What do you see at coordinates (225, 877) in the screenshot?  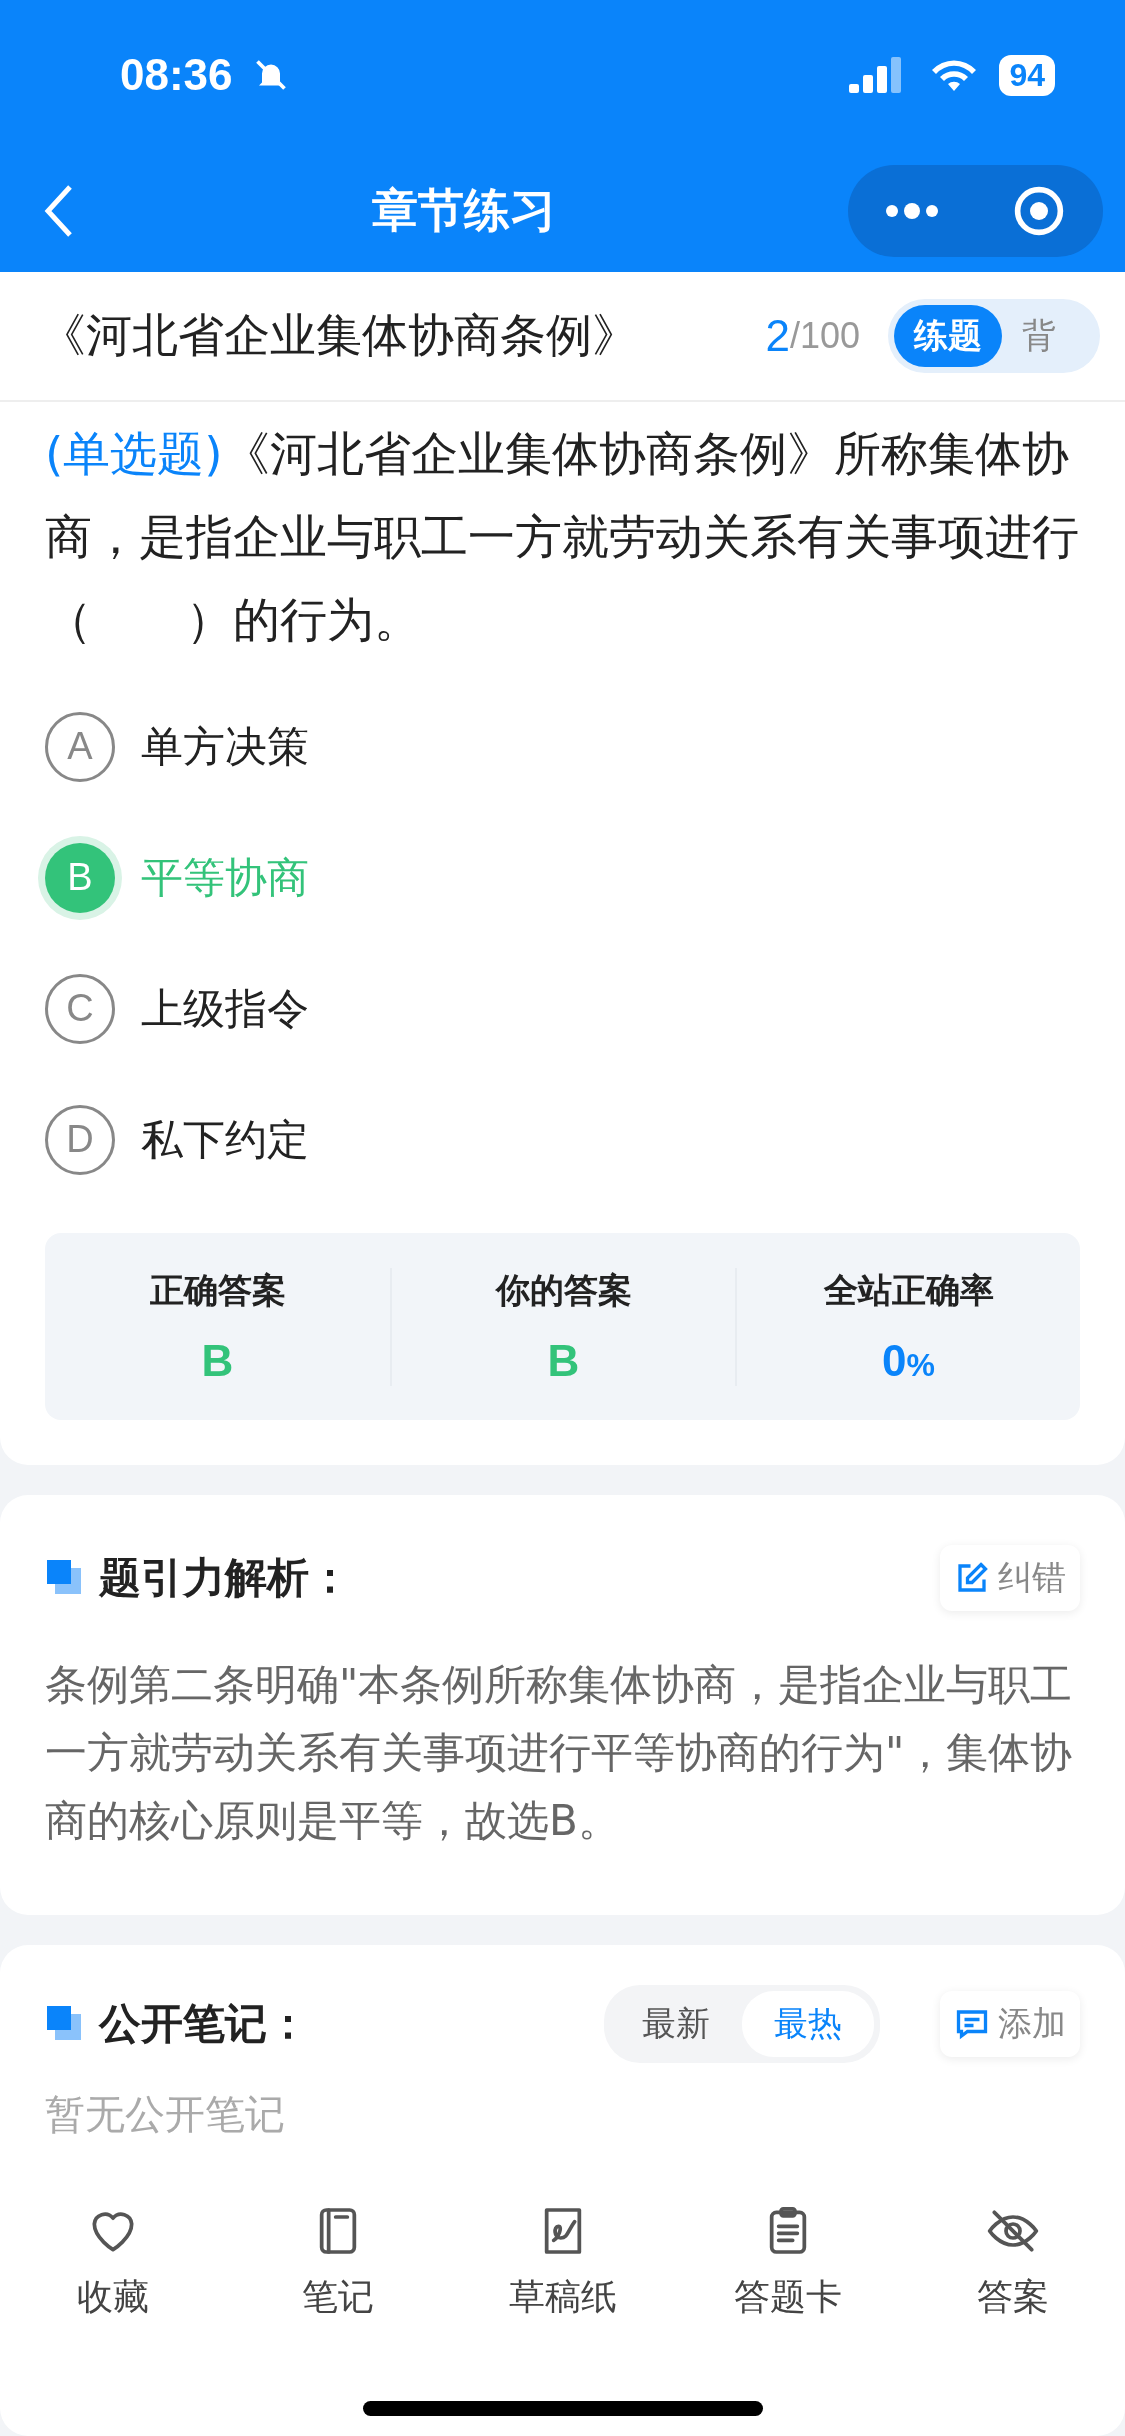 I see `option-text: 平等协商` at bounding box center [225, 877].